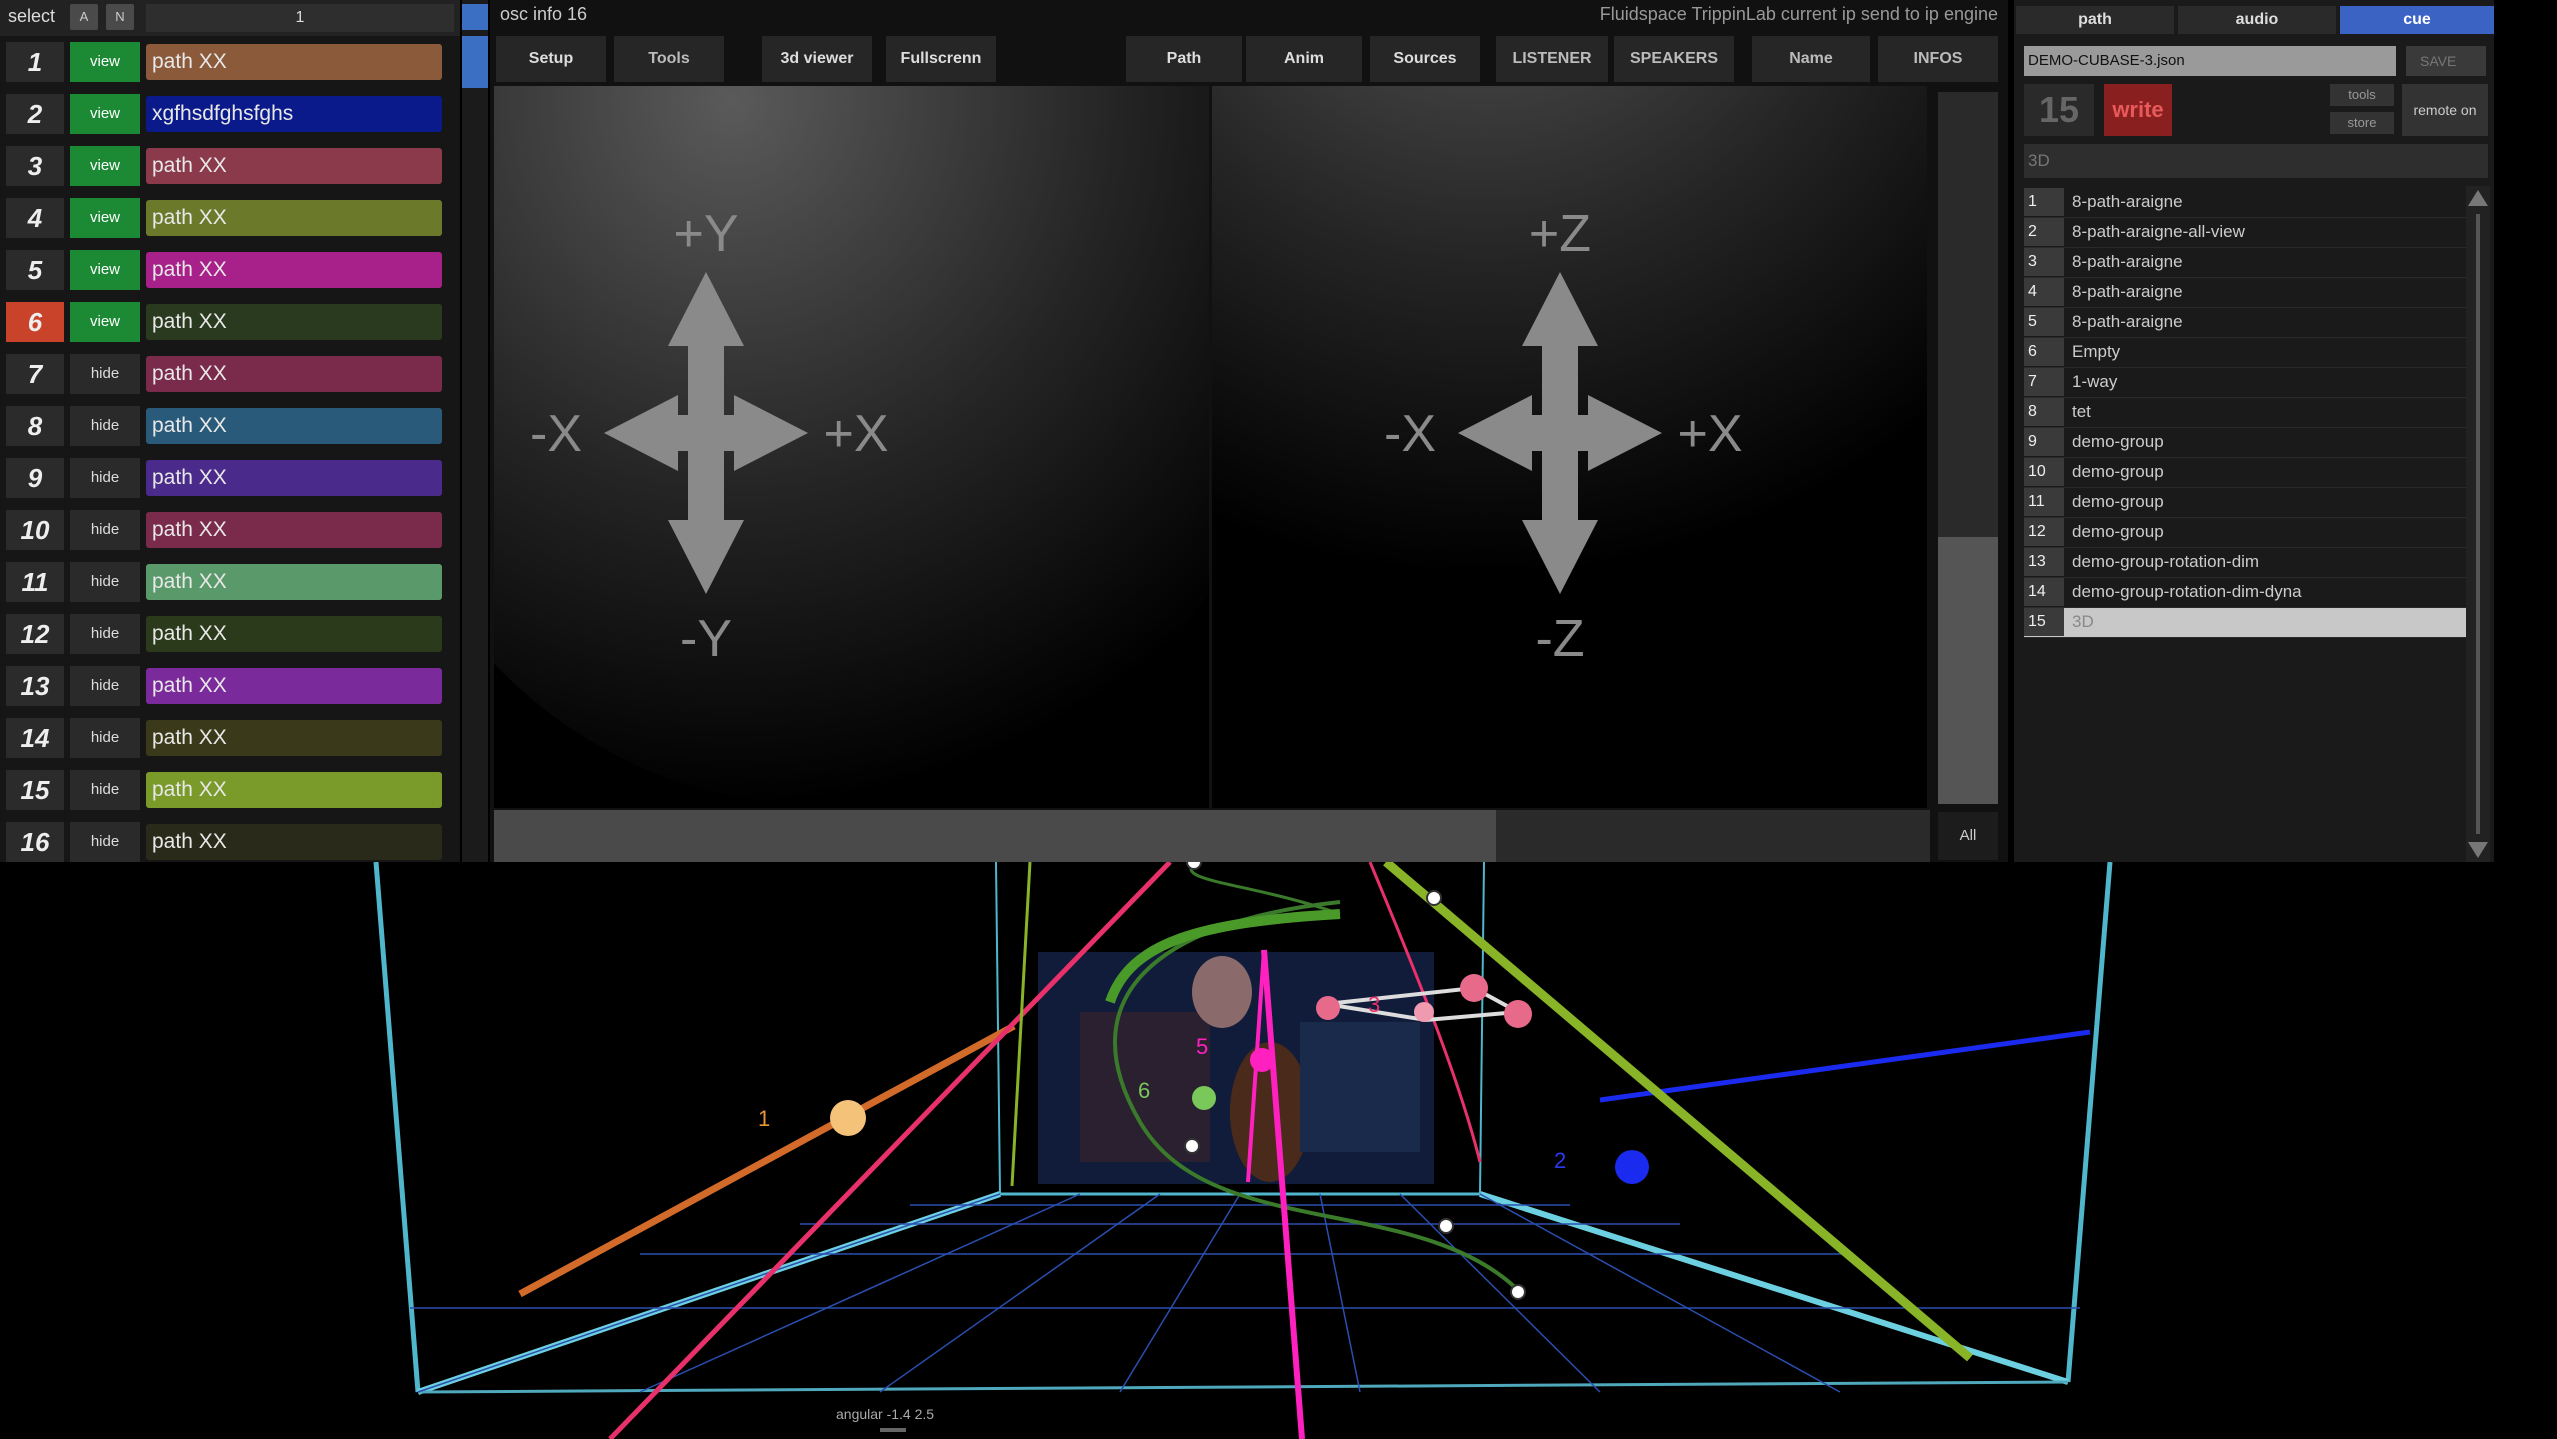 Image resolution: width=2557 pixels, height=1439 pixels. I want to click on source-row: 2 view xgfhsdfghsfghs, so click(229, 114).